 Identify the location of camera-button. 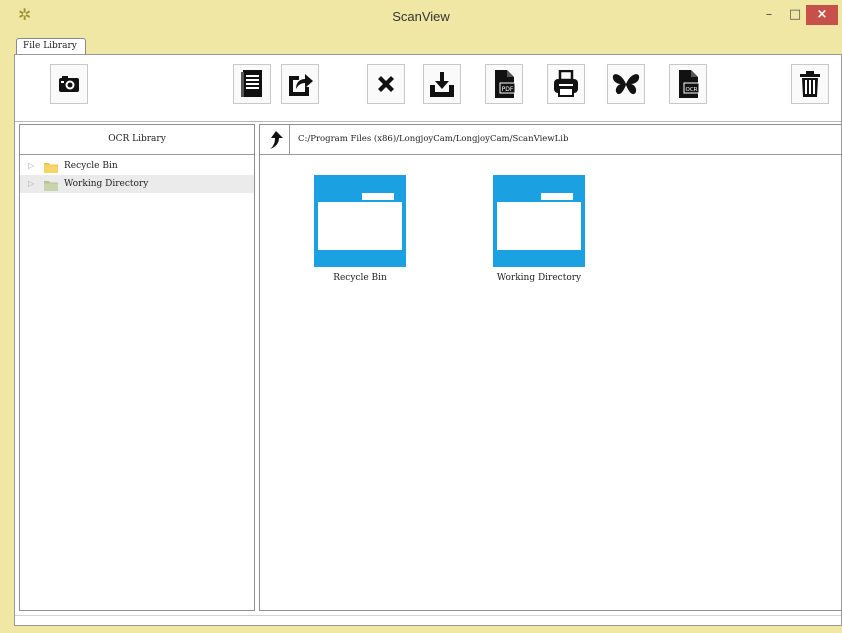
(69, 84).